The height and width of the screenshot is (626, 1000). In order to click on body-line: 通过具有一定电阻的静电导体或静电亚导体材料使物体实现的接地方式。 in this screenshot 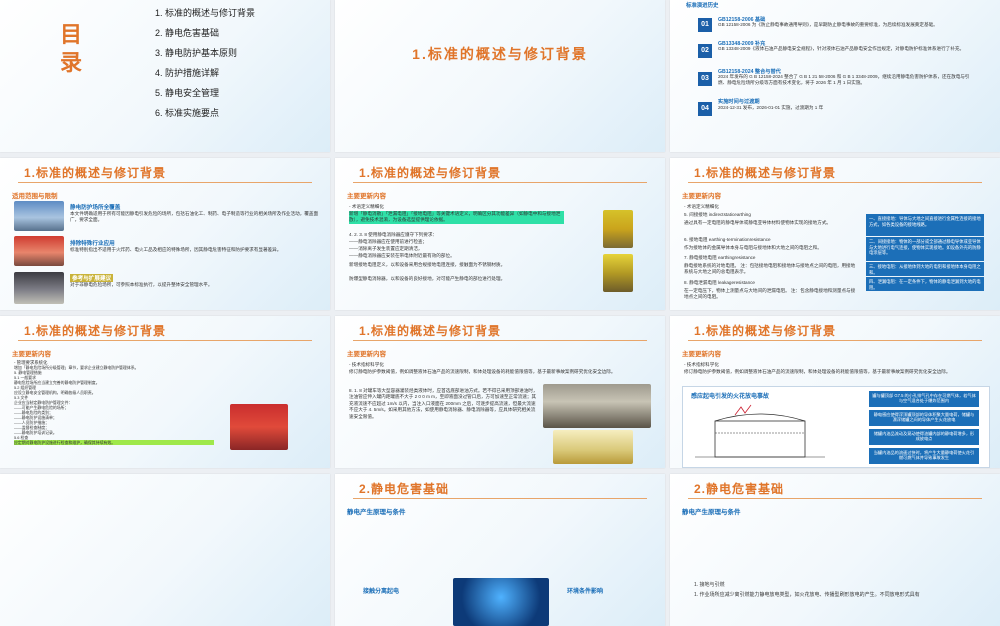, I will do `click(758, 222)`.